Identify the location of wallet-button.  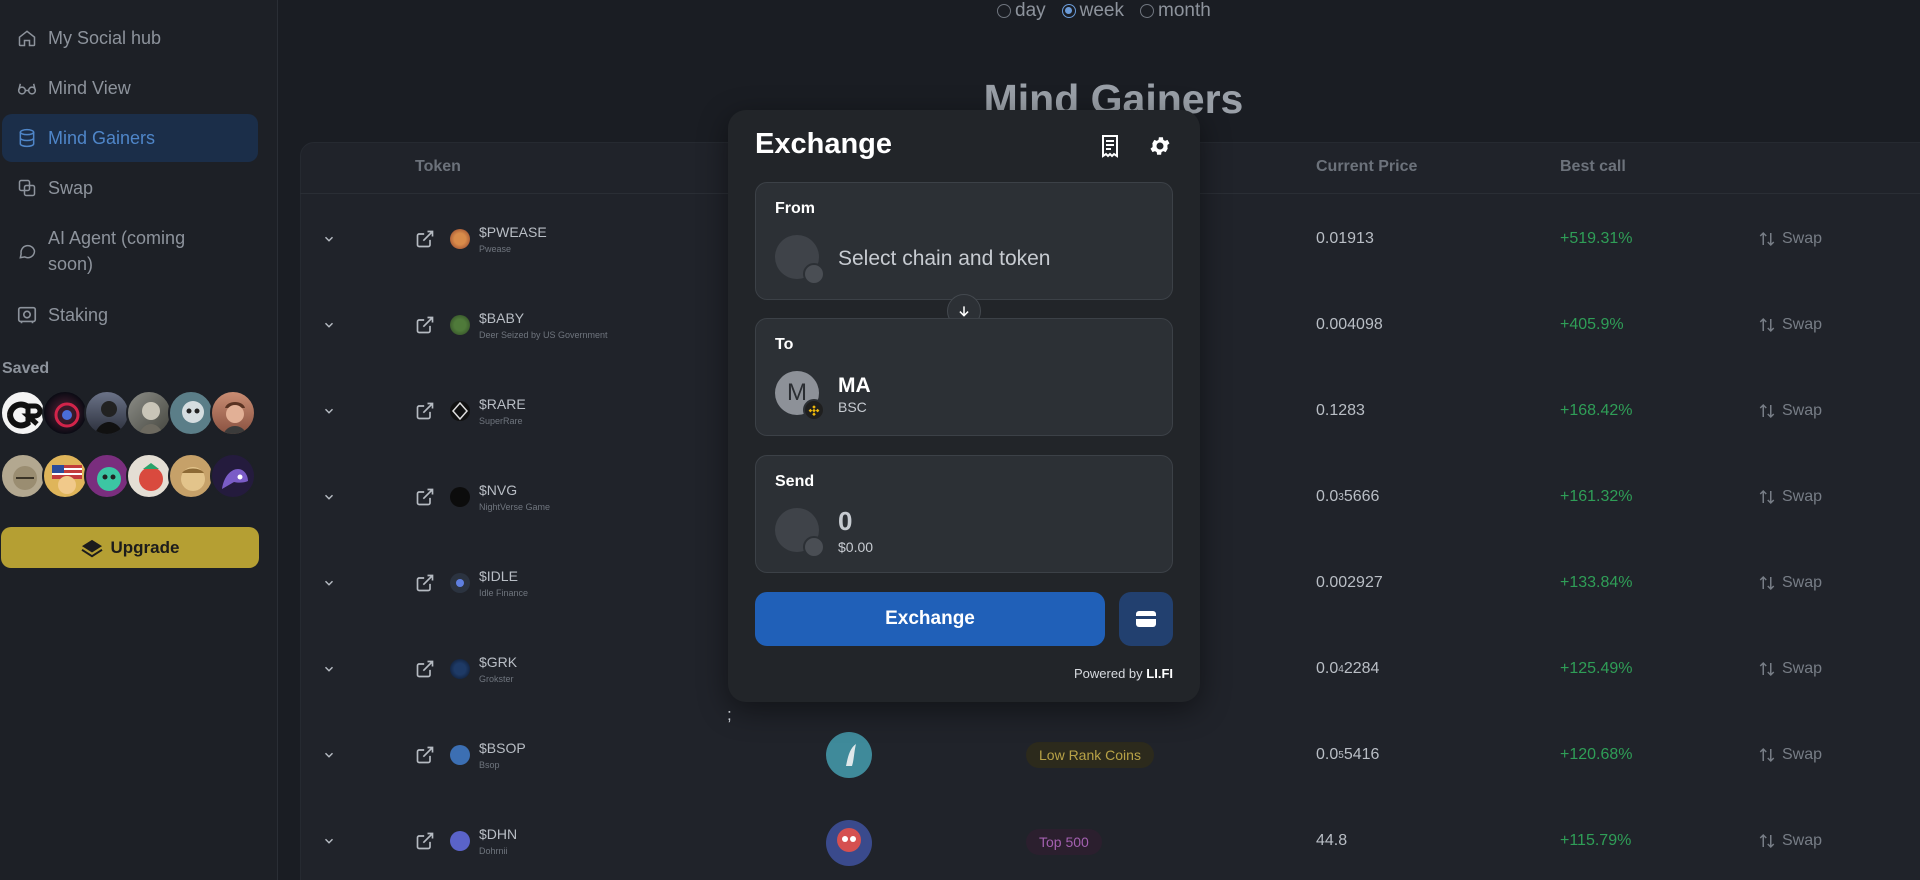
(1146, 619).